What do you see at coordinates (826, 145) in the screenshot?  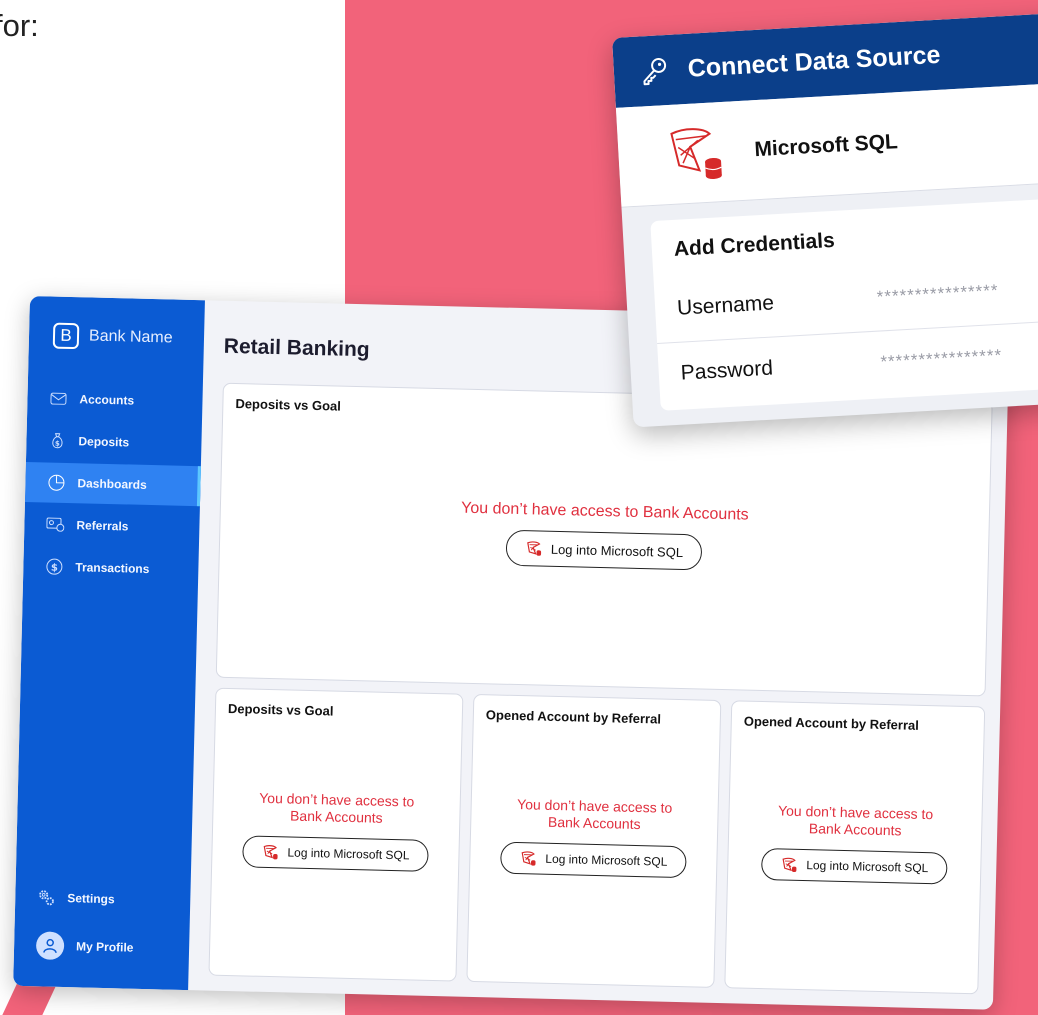 I see `data-source-name: Microsoft SQL` at bounding box center [826, 145].